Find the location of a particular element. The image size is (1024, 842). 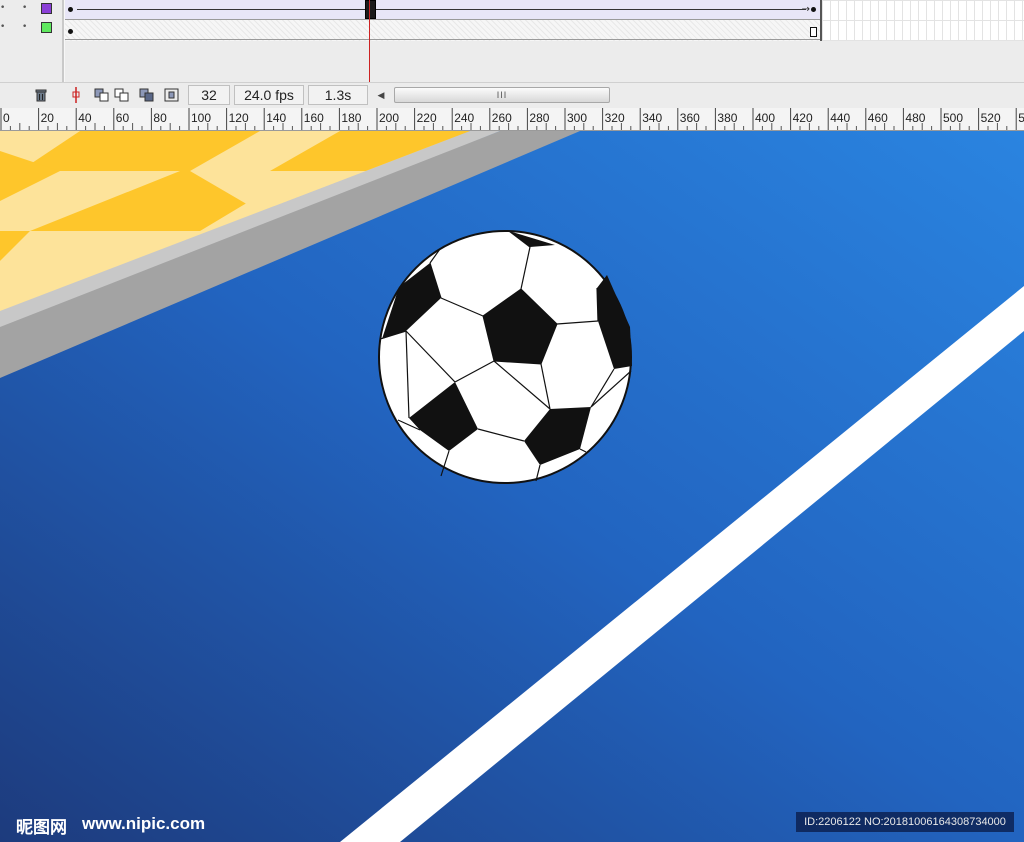

ruler-label: 400 is located at coordinates (765, 118).